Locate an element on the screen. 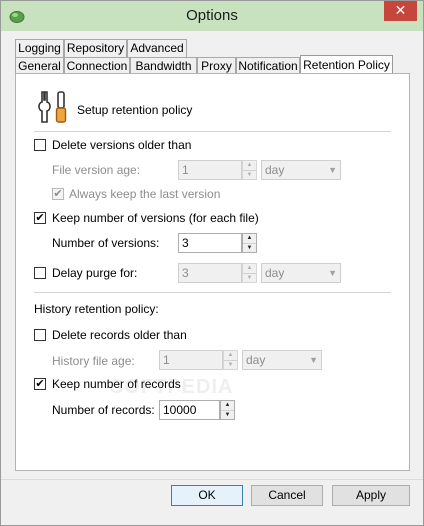  close-button: ✕ is located at coordinates (400, 11).